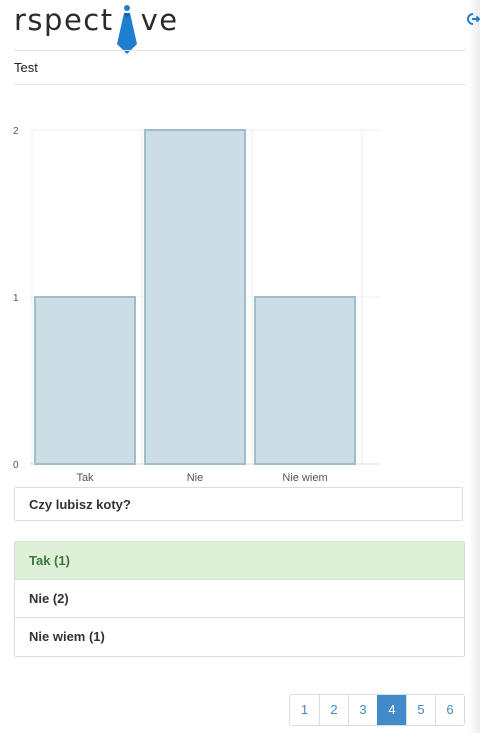 The height and width of the screenshot is (733, 480). I want to click on bar-nie-wiem, so click(305, 380).